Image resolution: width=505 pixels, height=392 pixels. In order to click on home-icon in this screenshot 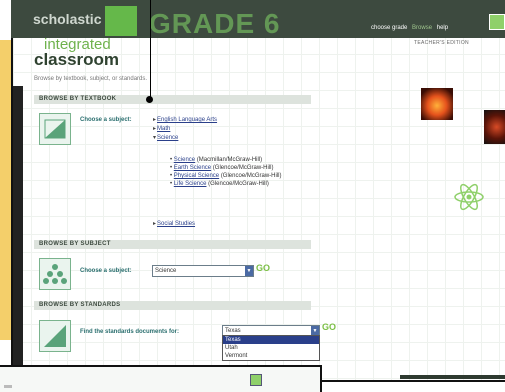, I will do `click(497, 22)`.